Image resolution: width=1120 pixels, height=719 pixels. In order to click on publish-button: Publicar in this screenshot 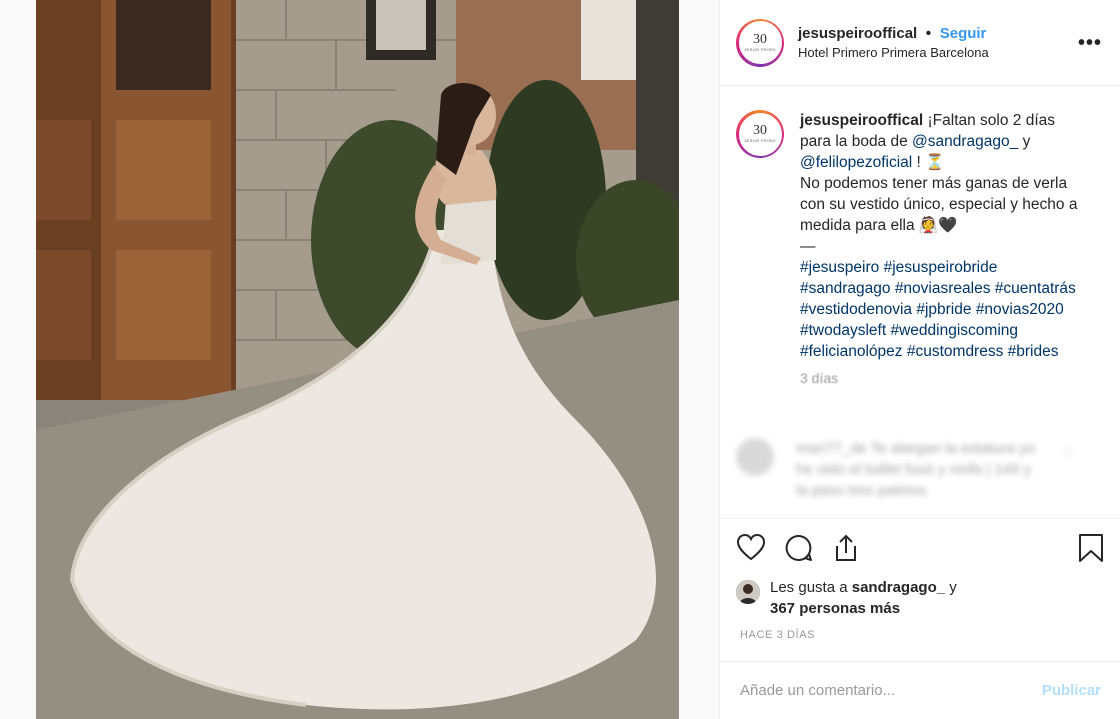, I will do `click(1071, 690)`.